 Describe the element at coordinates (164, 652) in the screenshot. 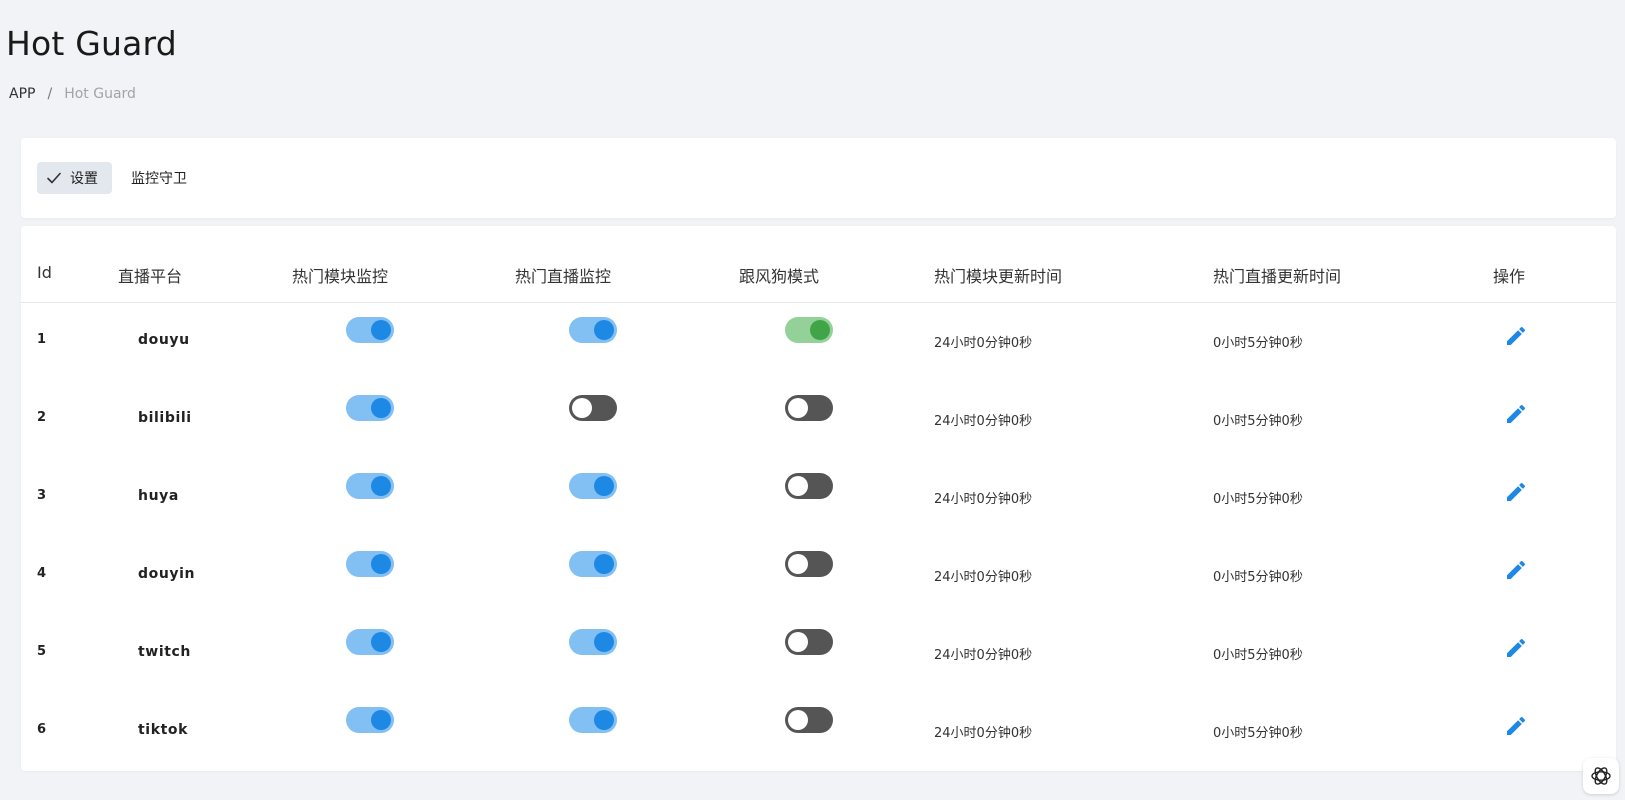

I see `row-platform: twitch` at that location.